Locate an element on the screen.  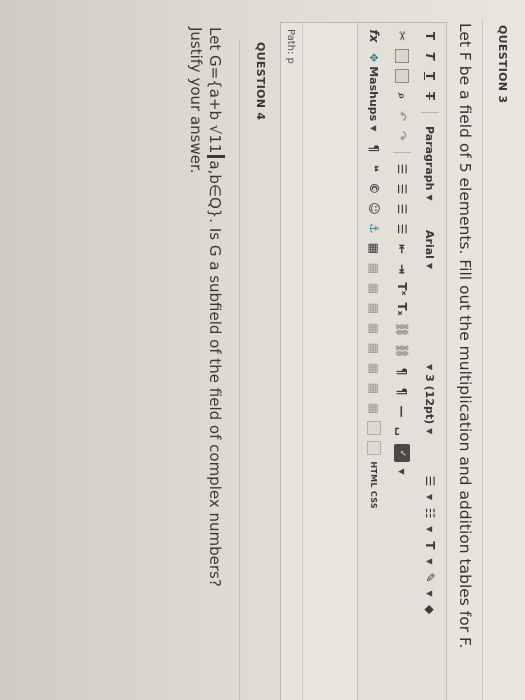
toolbar-row-3: fx ✥ Mashups ▼ ¶ ❝ © ☺ ⚓ ▦ ▦ ▦ ▦ ▦ ▦ ▦ ▦ is located at coordinates (374, 364).